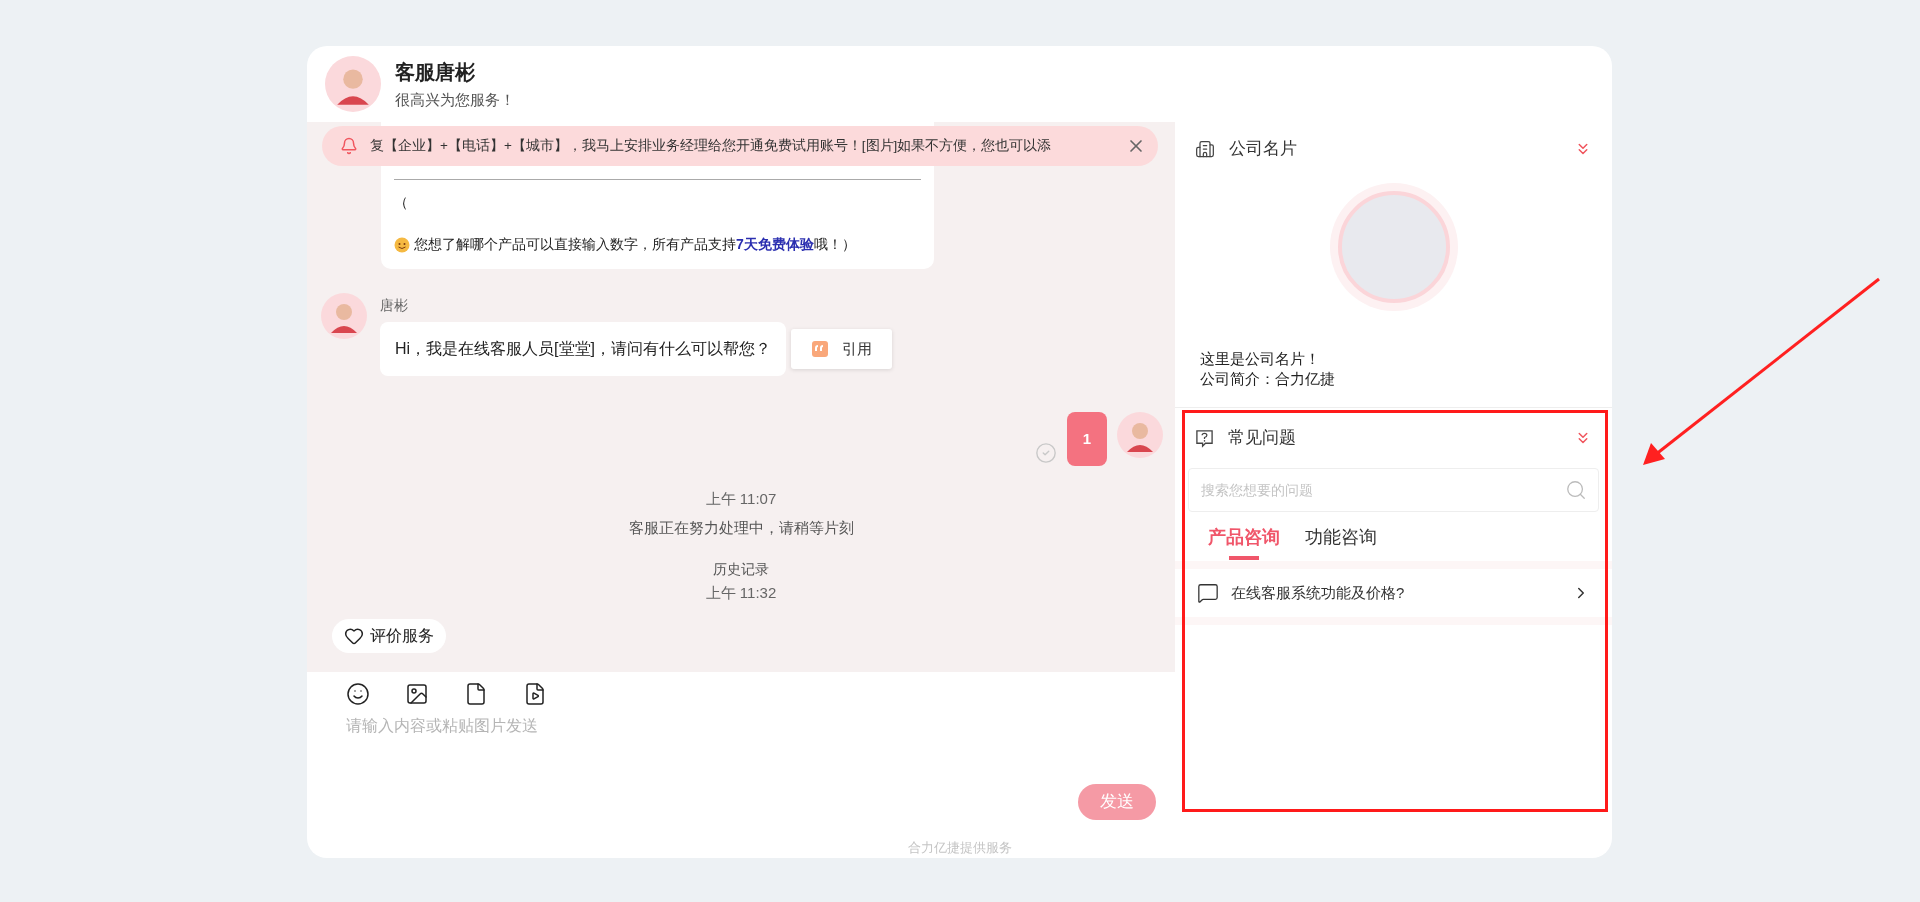 The image size is (1920, 902). Describe the element at coordinates (435, 72) in the screenshot. I see `agent-name: 客服唐彬` at that location.